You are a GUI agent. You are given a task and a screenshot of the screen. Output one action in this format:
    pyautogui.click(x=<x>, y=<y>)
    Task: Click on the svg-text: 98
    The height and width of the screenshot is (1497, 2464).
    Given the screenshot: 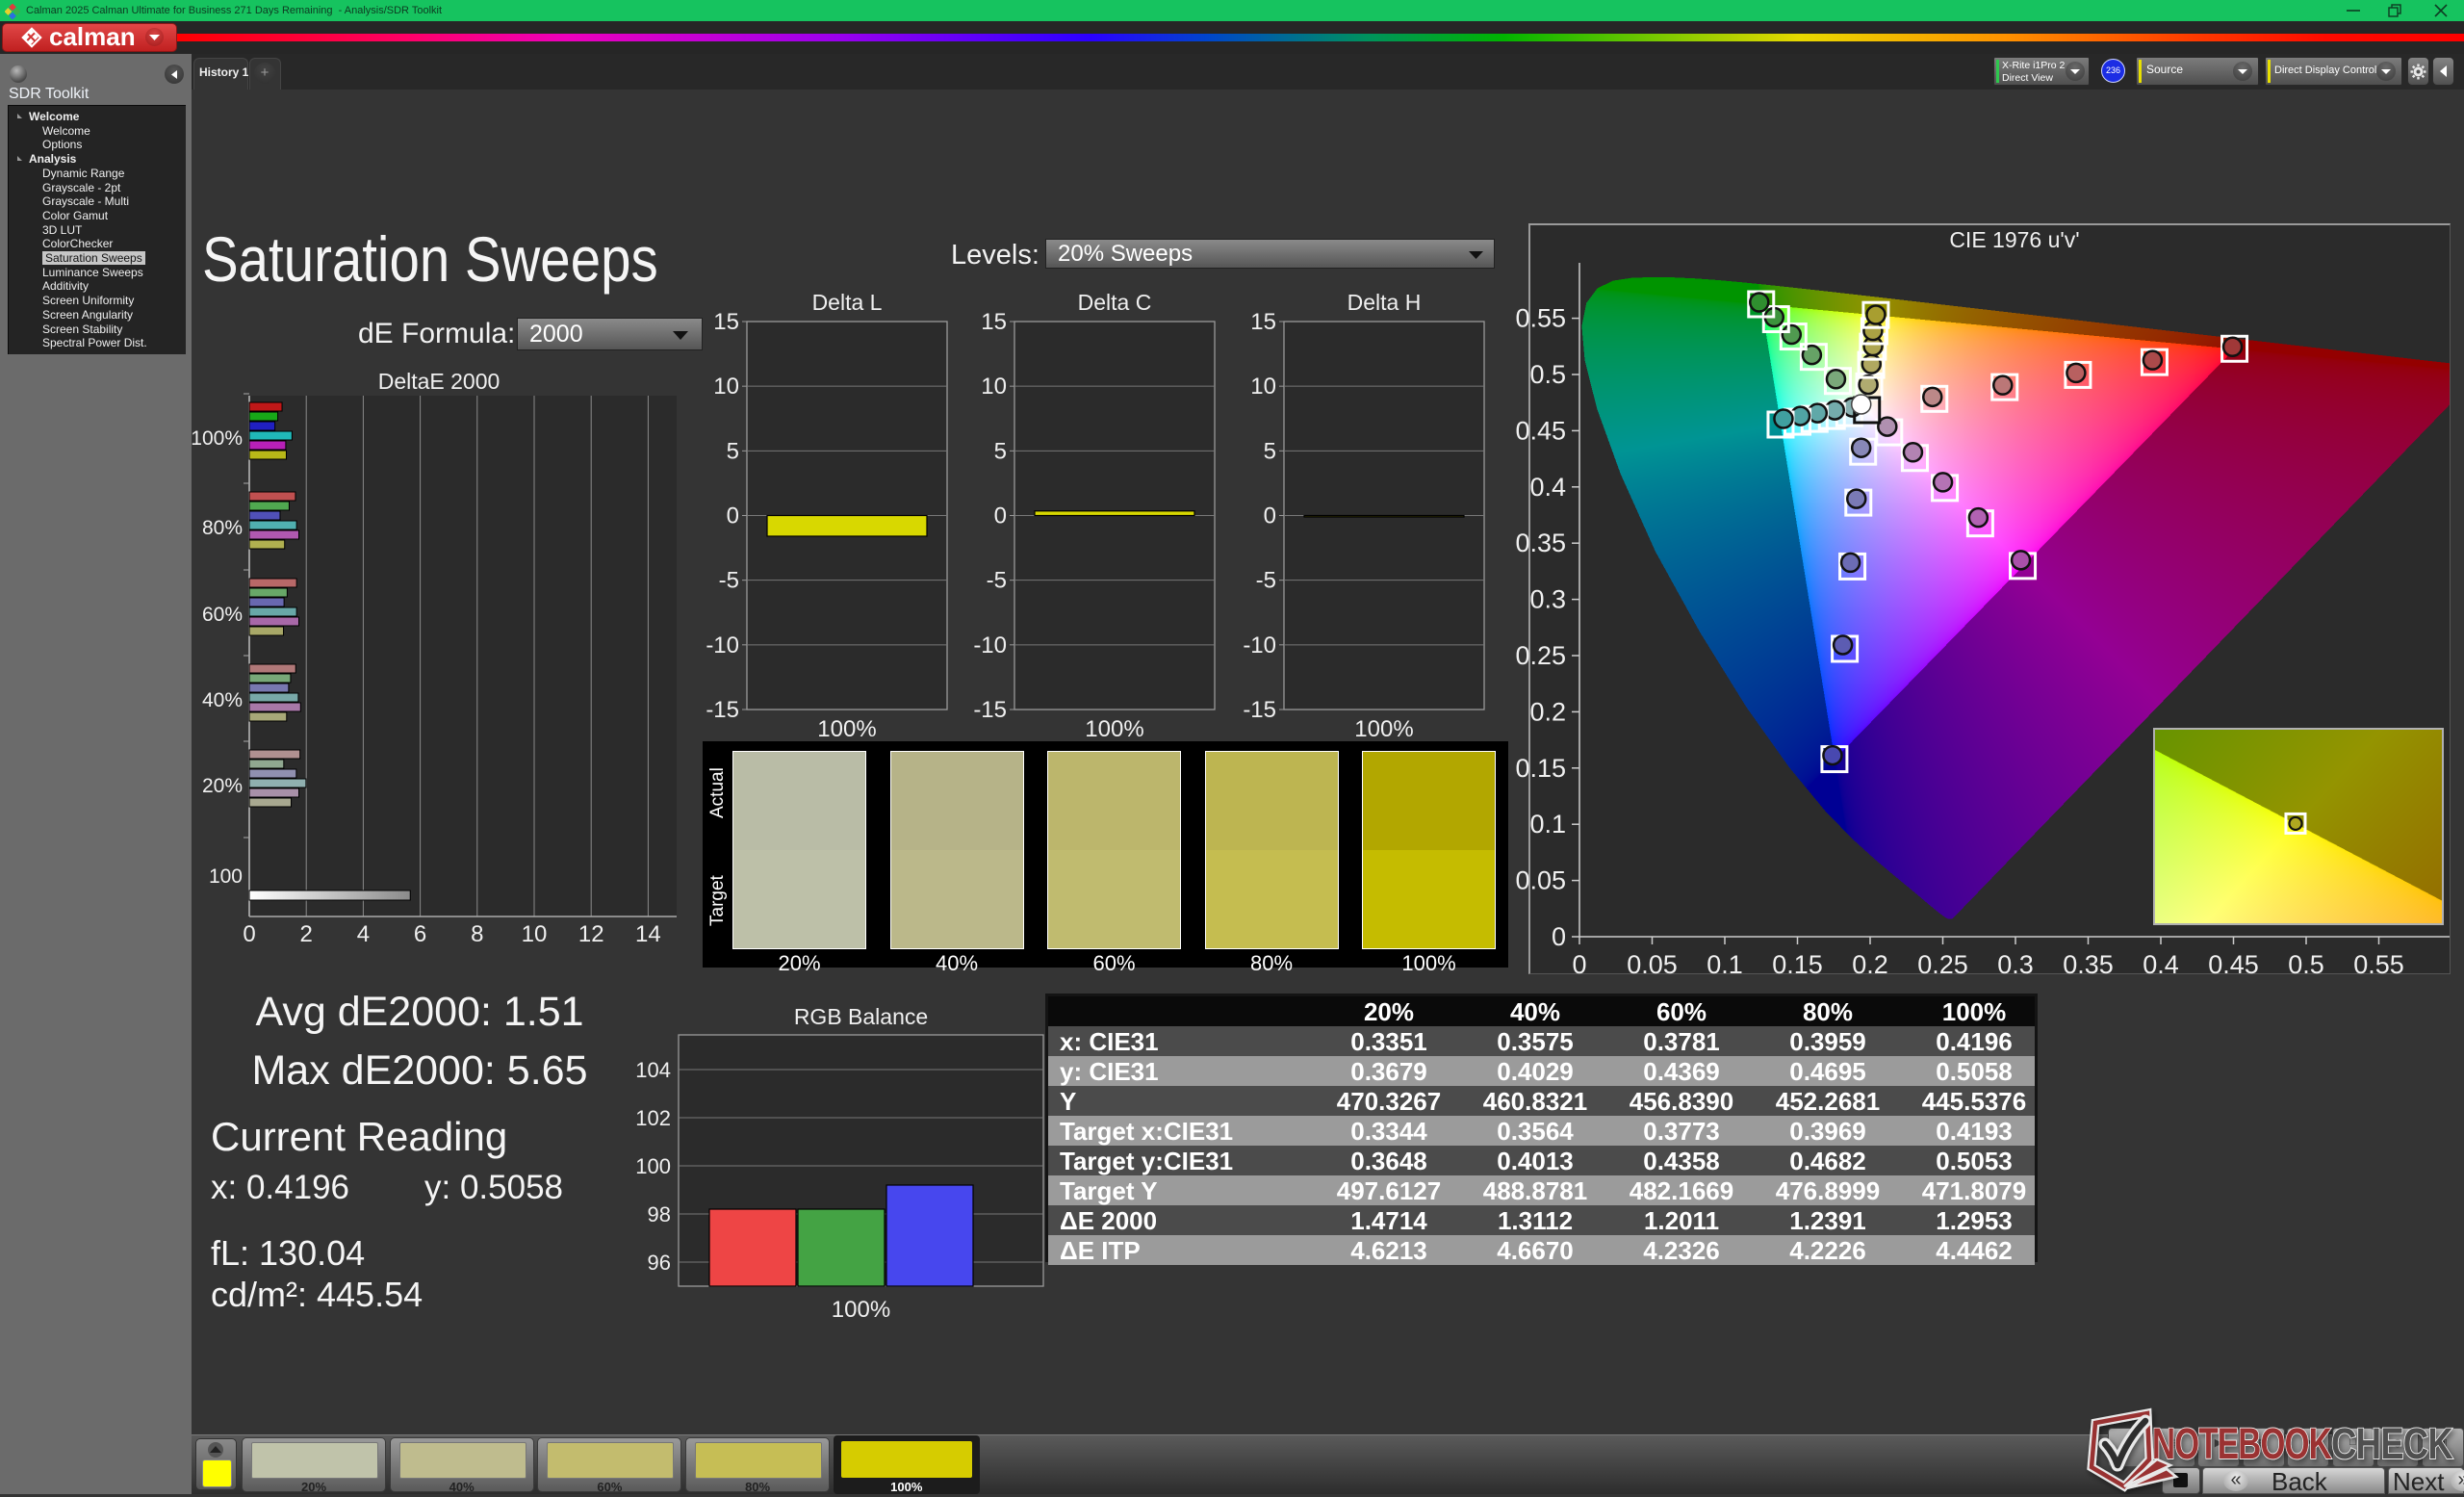 What is the action you would take?
    pyautogui.click(x=659, y=1214)
    